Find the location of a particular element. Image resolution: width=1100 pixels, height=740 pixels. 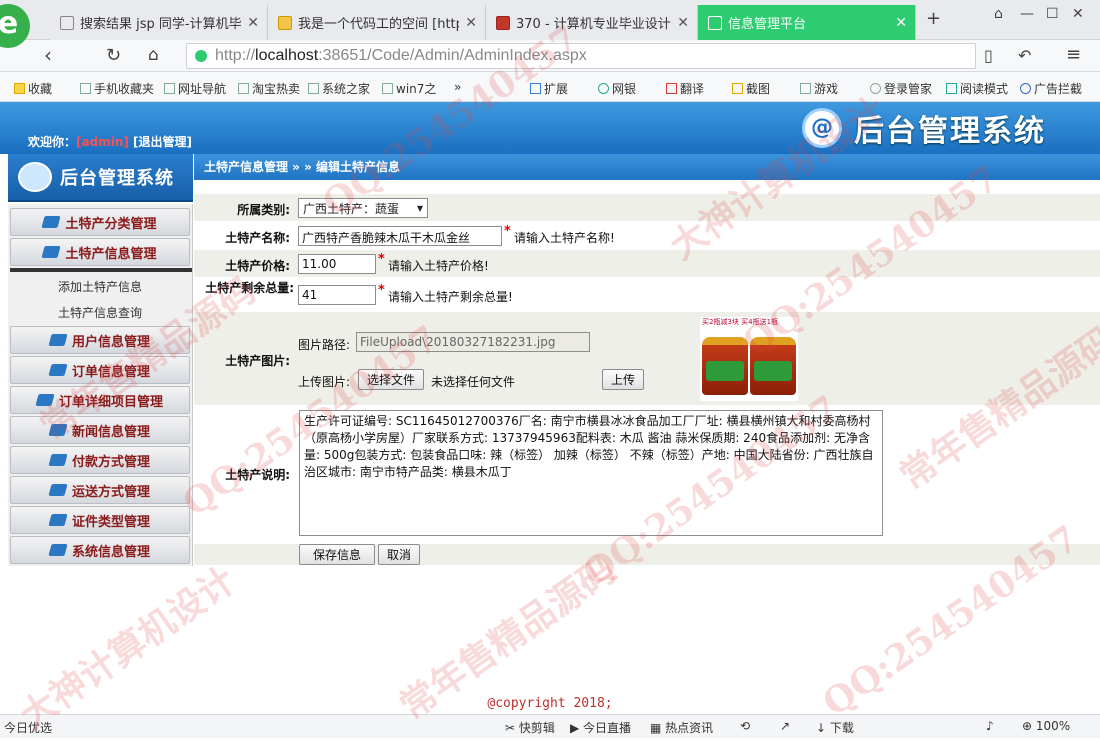

translate-button: 翻译 is located at coordinates (685, 88).